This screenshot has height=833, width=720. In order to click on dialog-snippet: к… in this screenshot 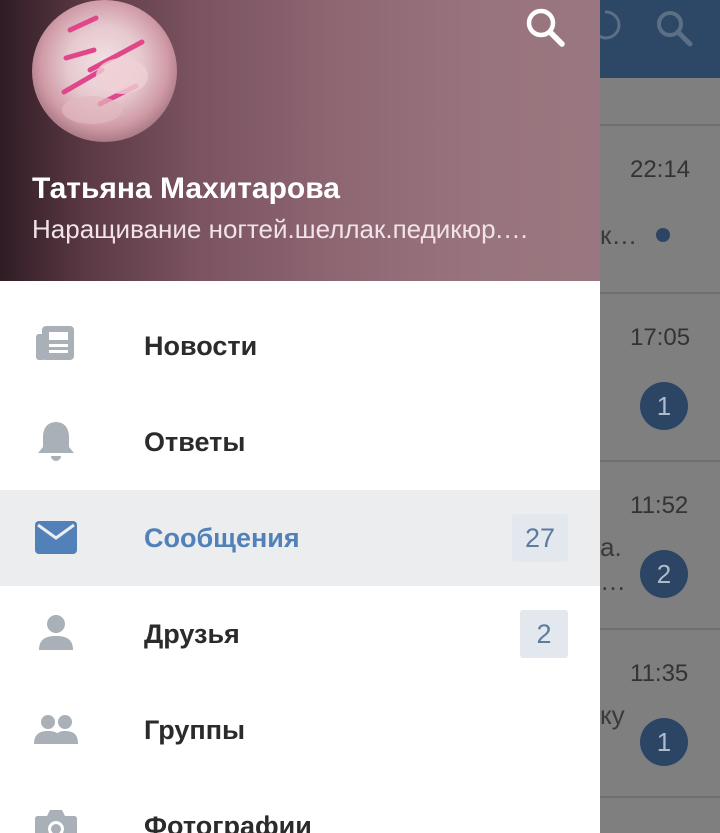, I will do `click(619, 235)`.